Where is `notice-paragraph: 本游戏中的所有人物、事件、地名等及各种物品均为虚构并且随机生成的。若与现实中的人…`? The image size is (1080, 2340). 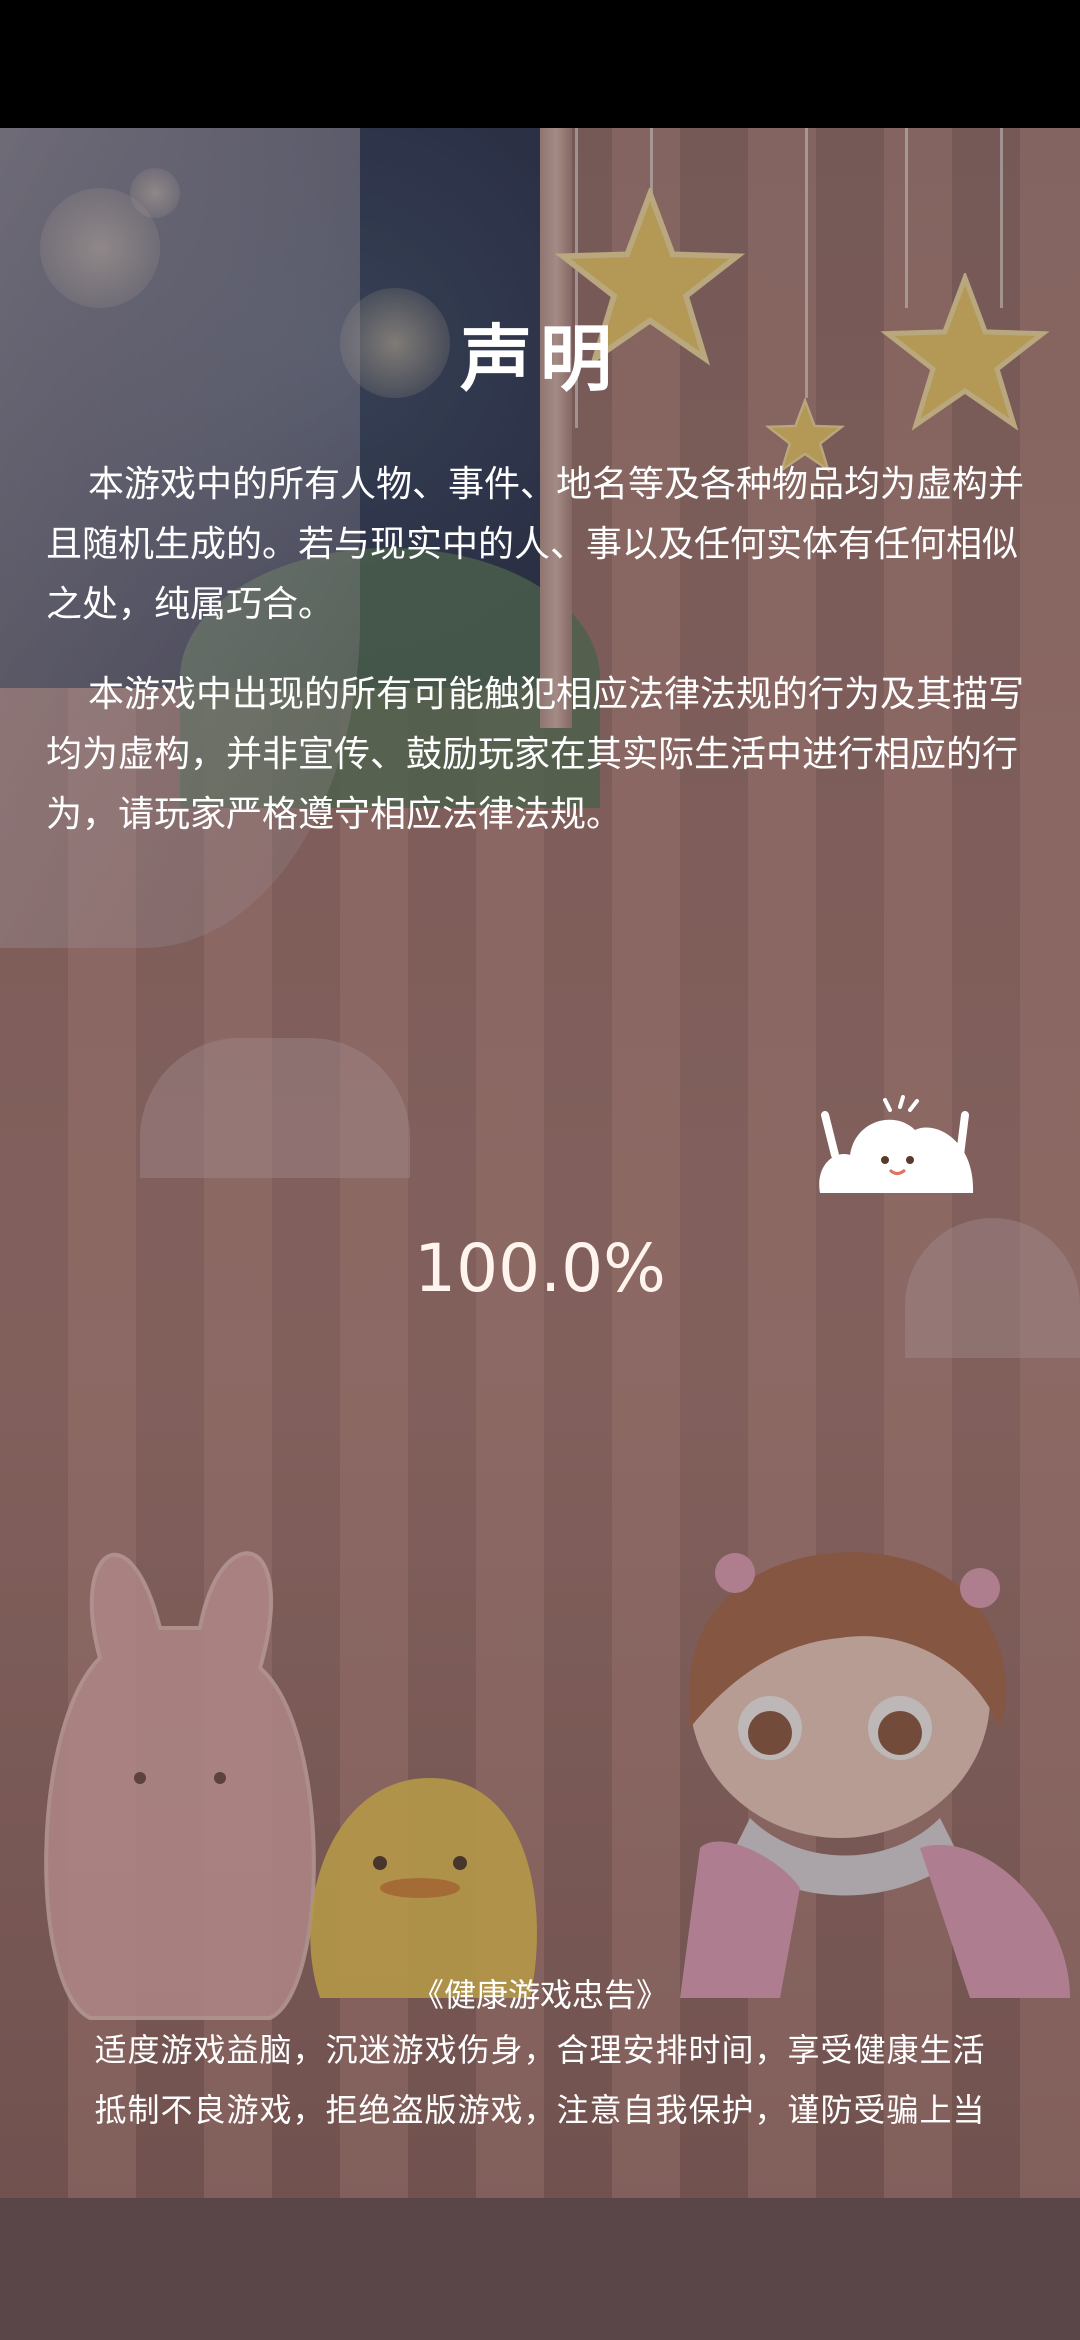
notice-paragraph: 本游戏中的所有人物、事件、地名等及各种物品均为虚构并且随机生成的。若与现实中的人… is located at coordinates (535, 544).